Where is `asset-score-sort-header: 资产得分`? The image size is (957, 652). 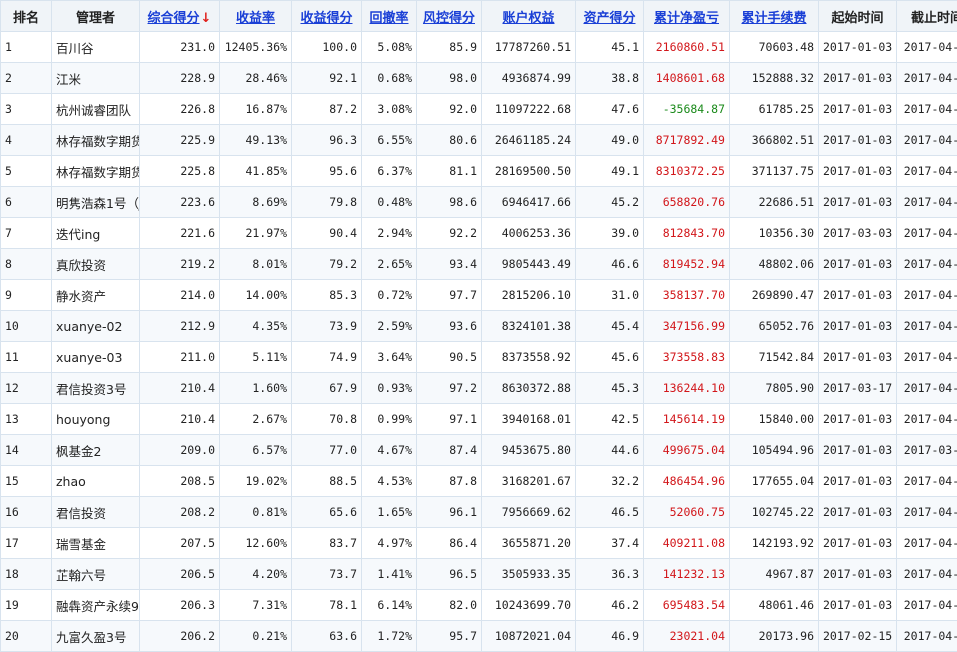 asset-score-sort-header: 资产得分 is located at coordinates (610, 16).